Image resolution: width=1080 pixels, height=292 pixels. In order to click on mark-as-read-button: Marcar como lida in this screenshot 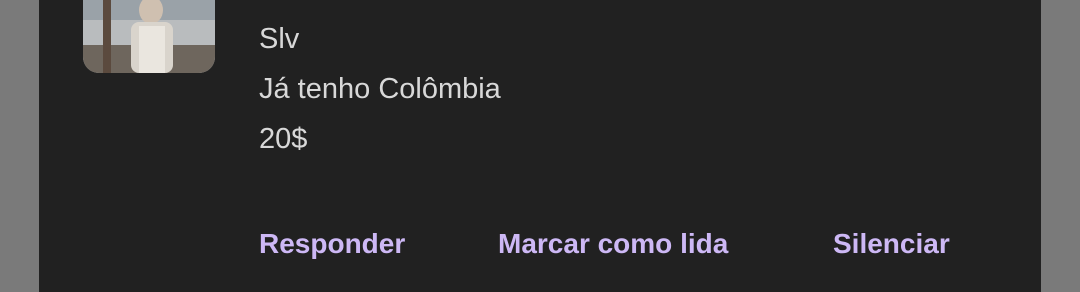, I will do `click(613, 244)`.